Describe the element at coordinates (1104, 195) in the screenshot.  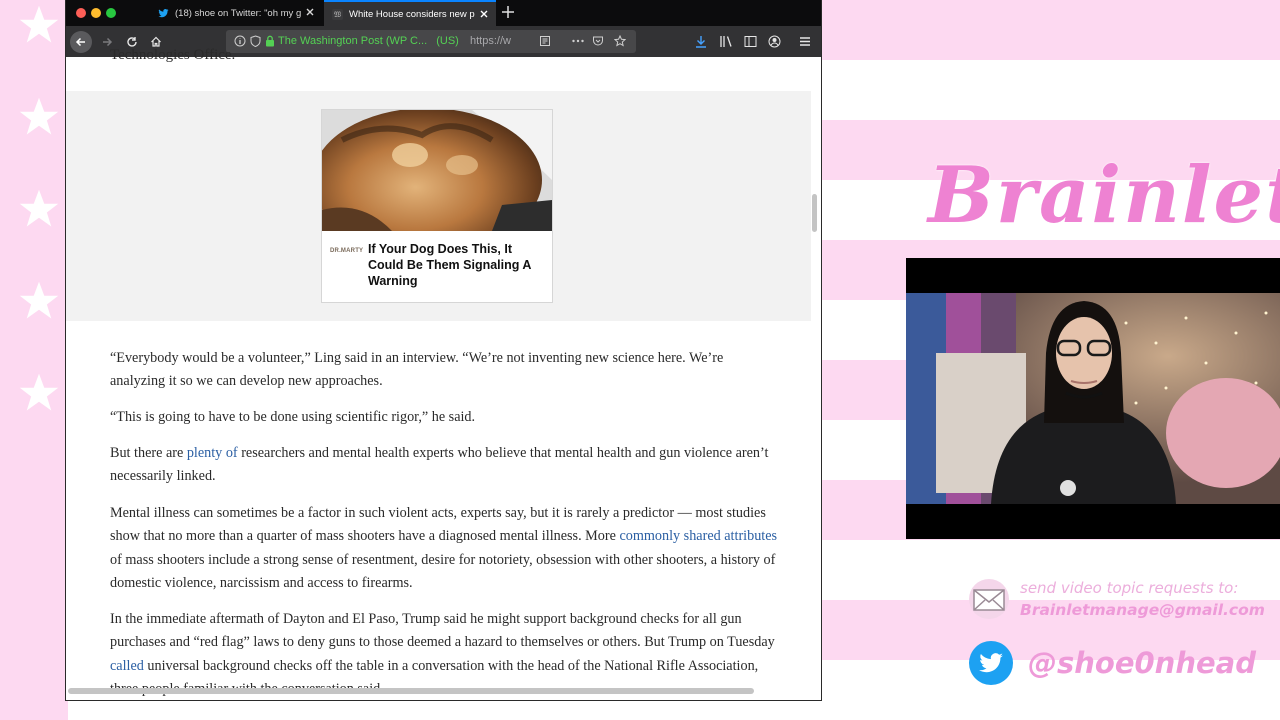
I see `brand-title: Brainlet` at that location.